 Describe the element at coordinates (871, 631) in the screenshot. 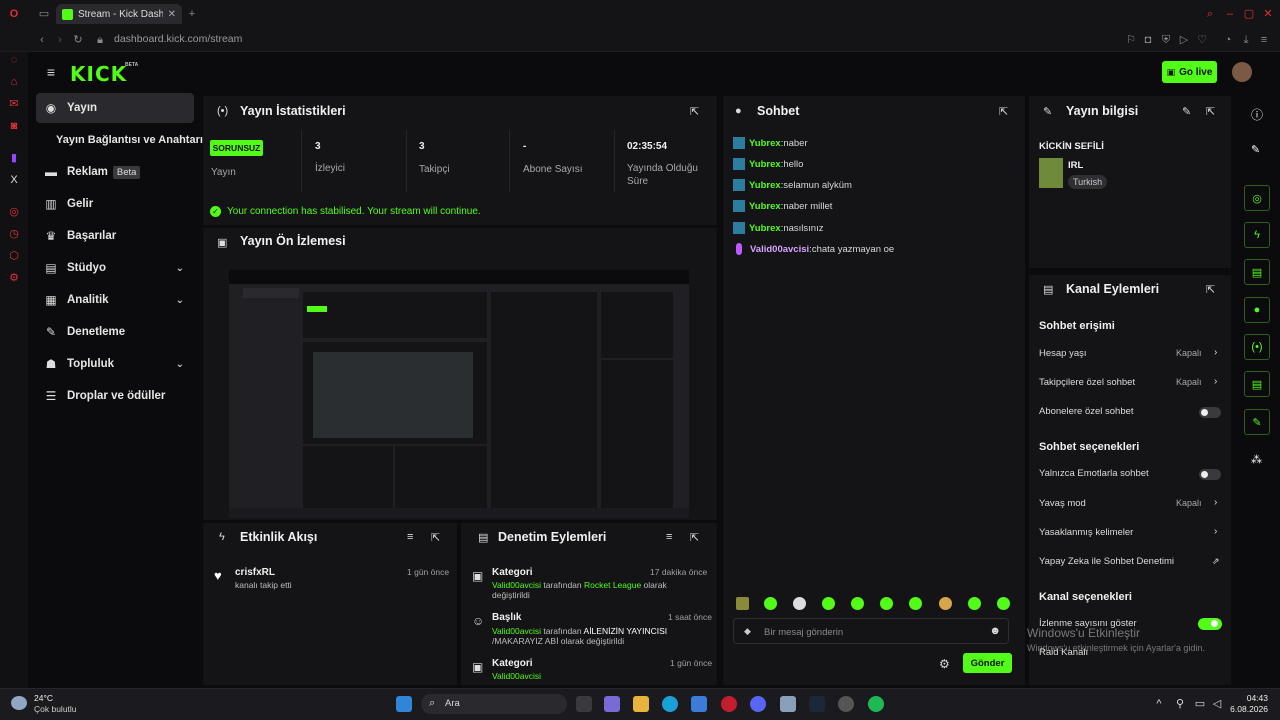

I see `chat-input: ◆ Bir mesaj gönderin ☻` at that location.